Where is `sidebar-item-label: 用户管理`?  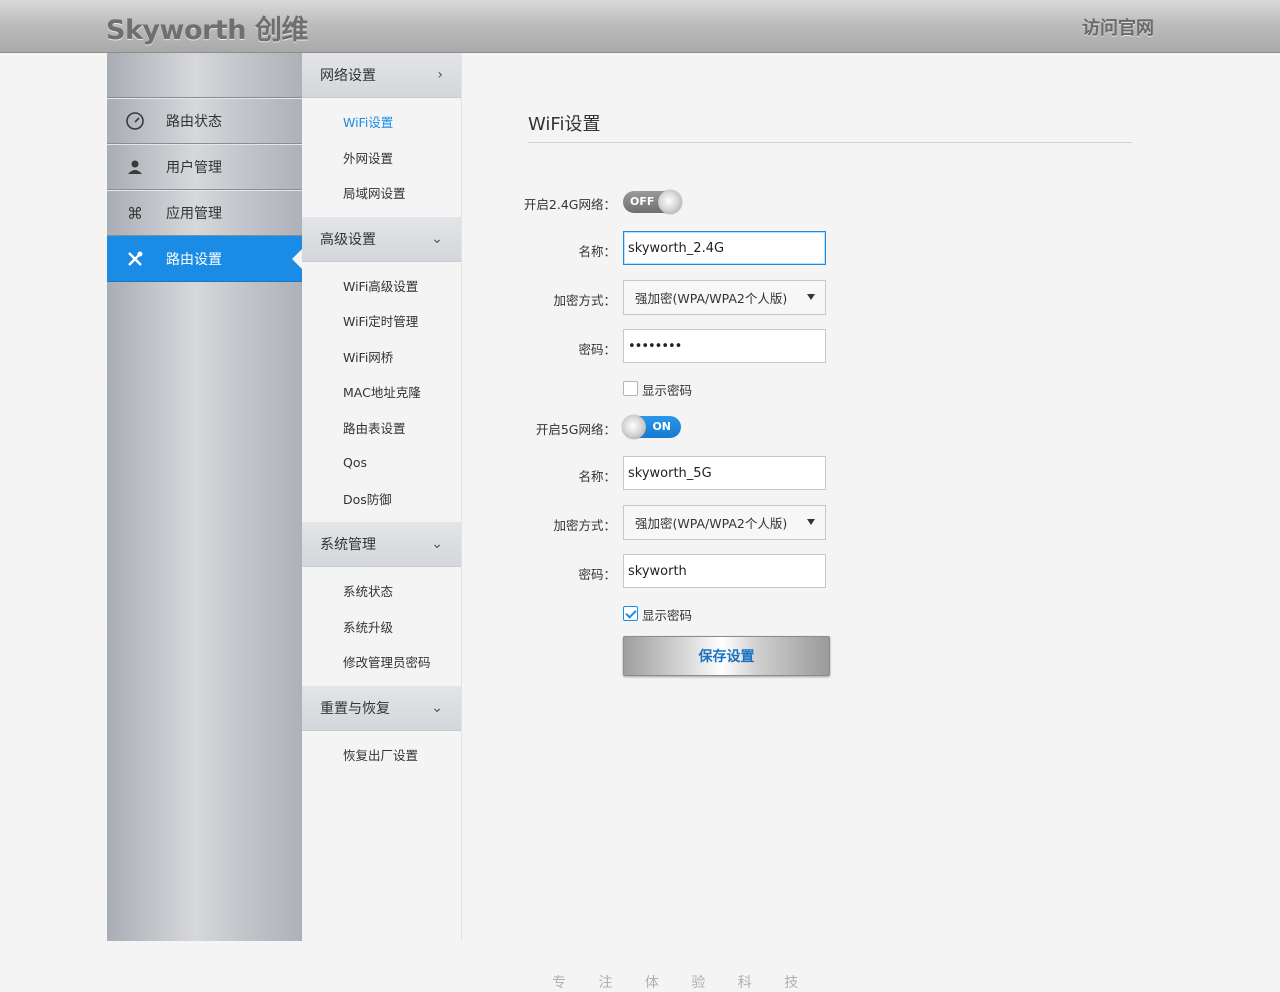 sidebar-item-label: 用户管理 is located at coordinates (194, 168).